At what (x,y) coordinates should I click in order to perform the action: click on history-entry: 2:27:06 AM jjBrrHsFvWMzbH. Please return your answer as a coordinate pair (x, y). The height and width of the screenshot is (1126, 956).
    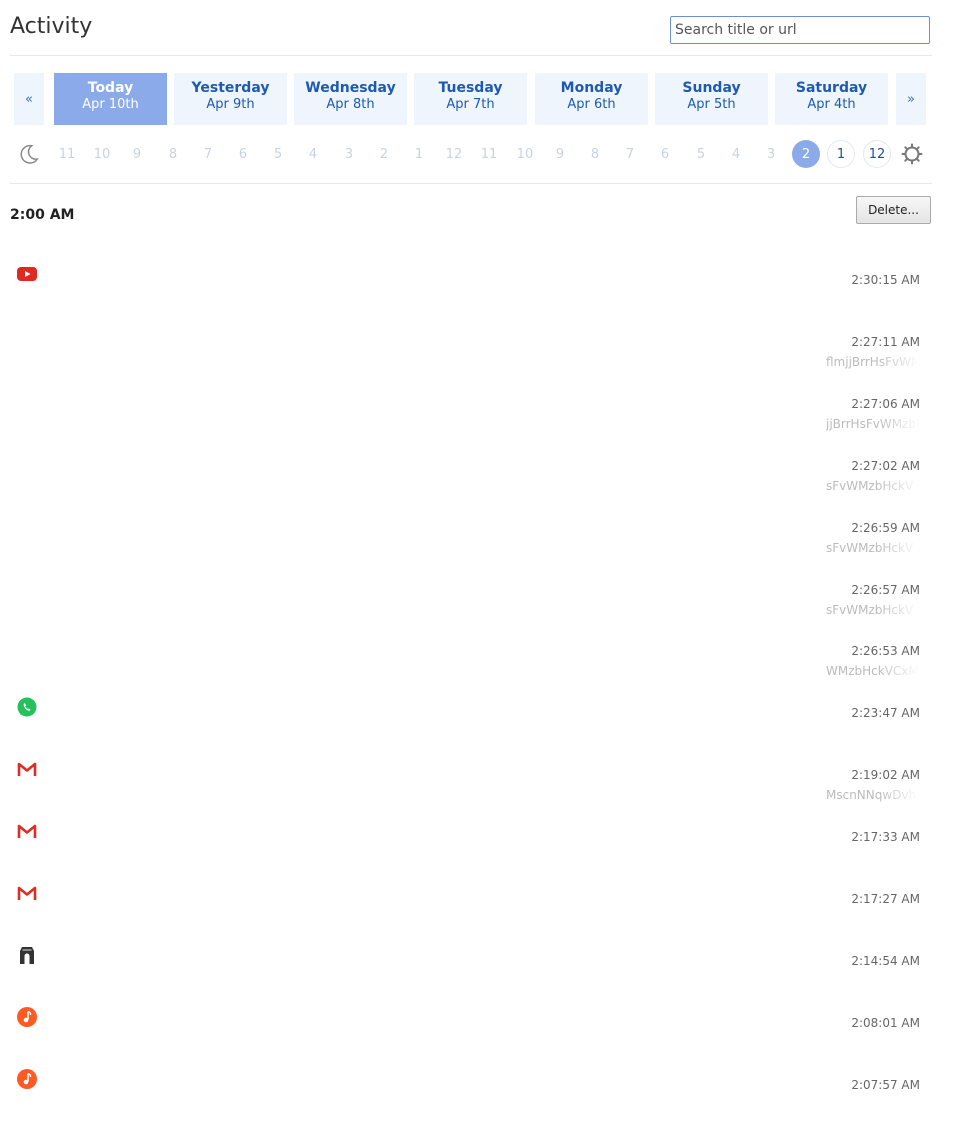
    Looking at the image, I should click on (471, 415).